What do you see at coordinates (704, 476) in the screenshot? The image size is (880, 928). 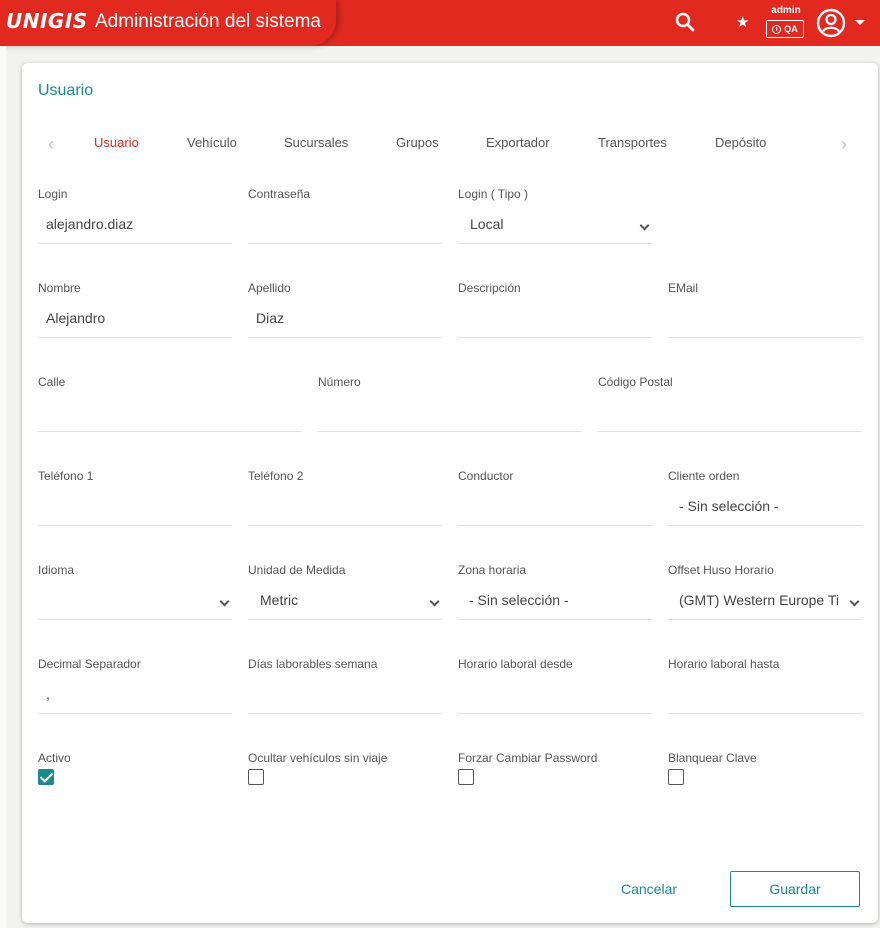 I see `client-order-label: Cliente orden` at bounding box center [704, 476].